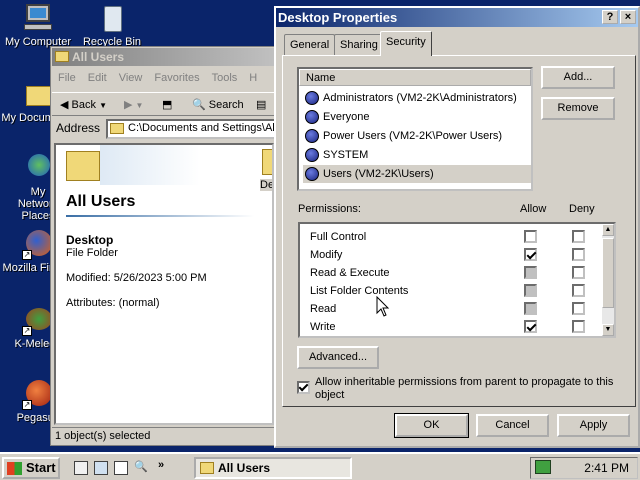 This screenshot has width=640, height=480. I want to click on name-column-header: Name, so click(415, 77).